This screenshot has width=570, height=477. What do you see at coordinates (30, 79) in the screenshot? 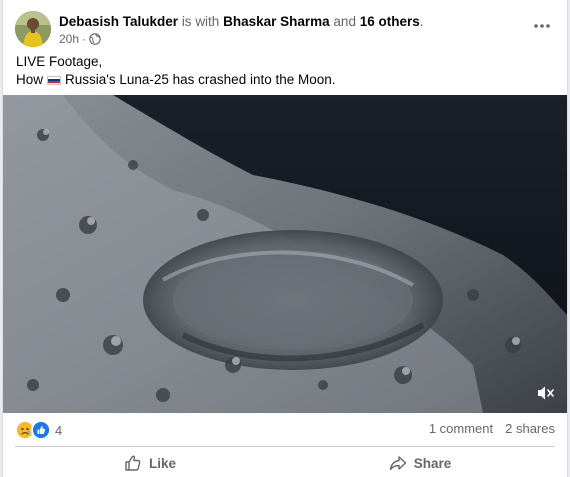
I see `post-text-prefix: How` at bounding box center [30, 79].